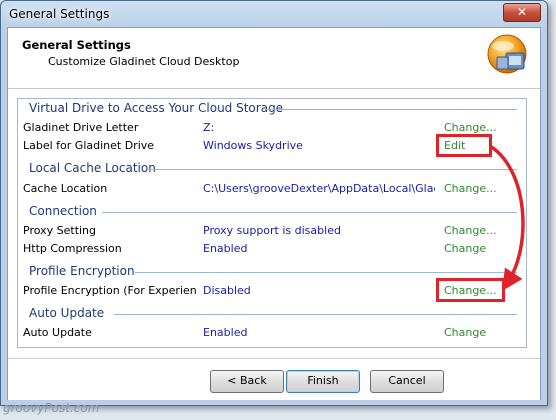  I want to click on watermark: groovyPost.com, so click(51, 408).